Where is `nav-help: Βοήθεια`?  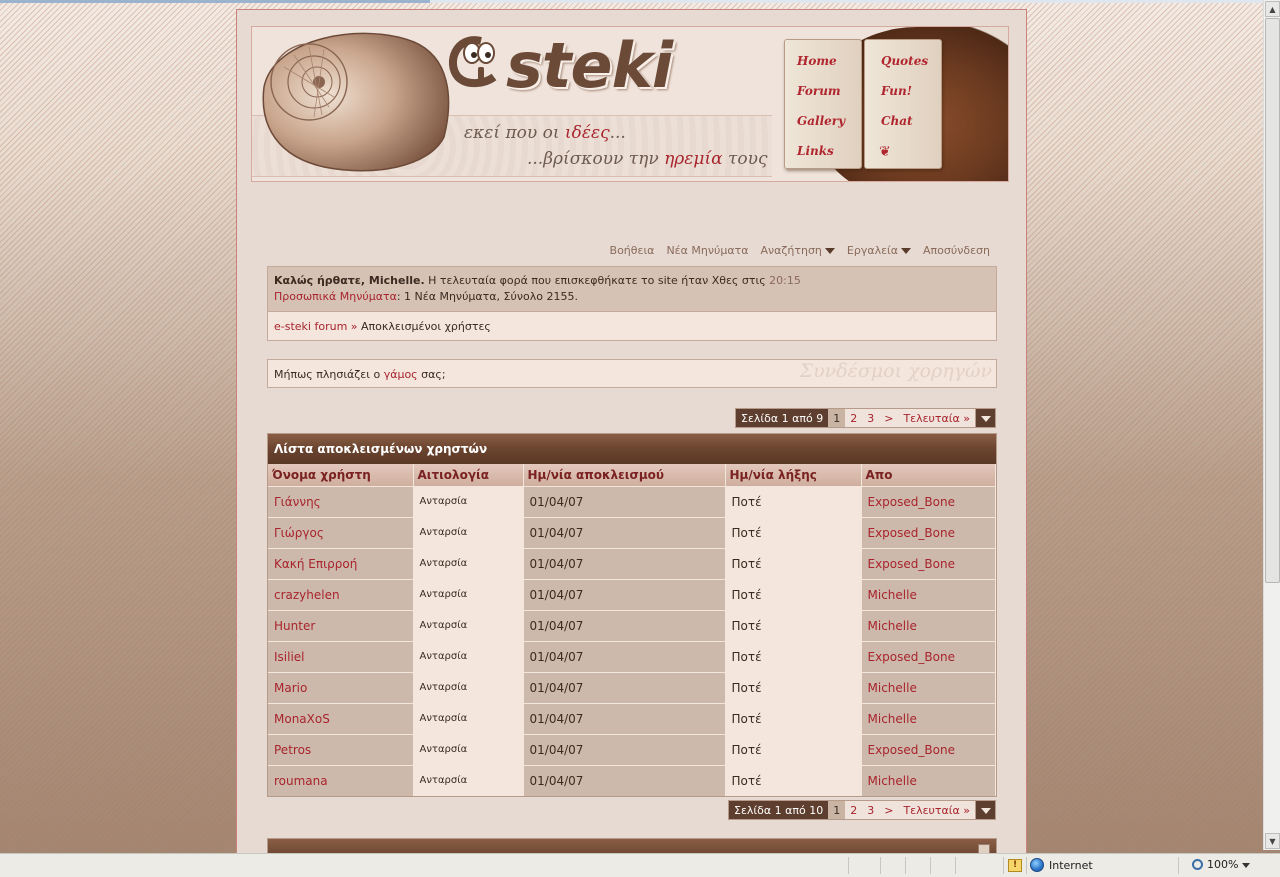
nav-help: Βοήθεια is located at coordinates (632, 250).